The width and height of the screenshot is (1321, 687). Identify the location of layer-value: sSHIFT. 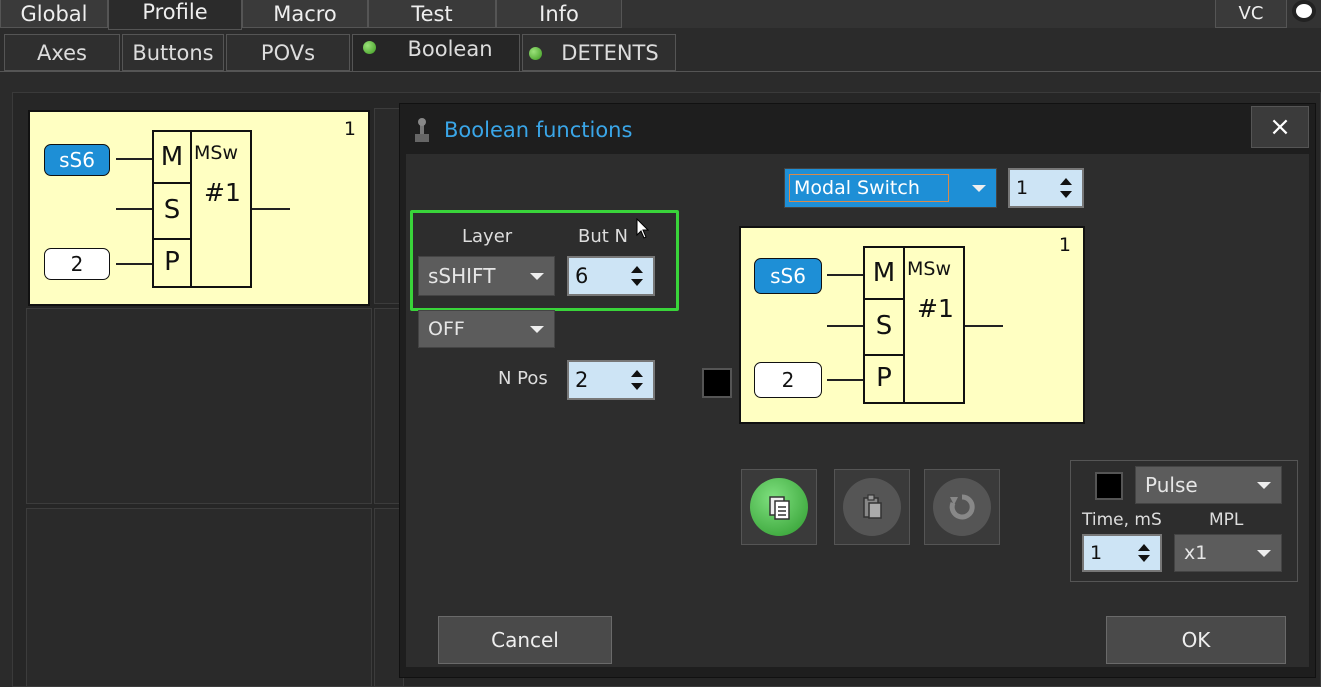
(462, 276).